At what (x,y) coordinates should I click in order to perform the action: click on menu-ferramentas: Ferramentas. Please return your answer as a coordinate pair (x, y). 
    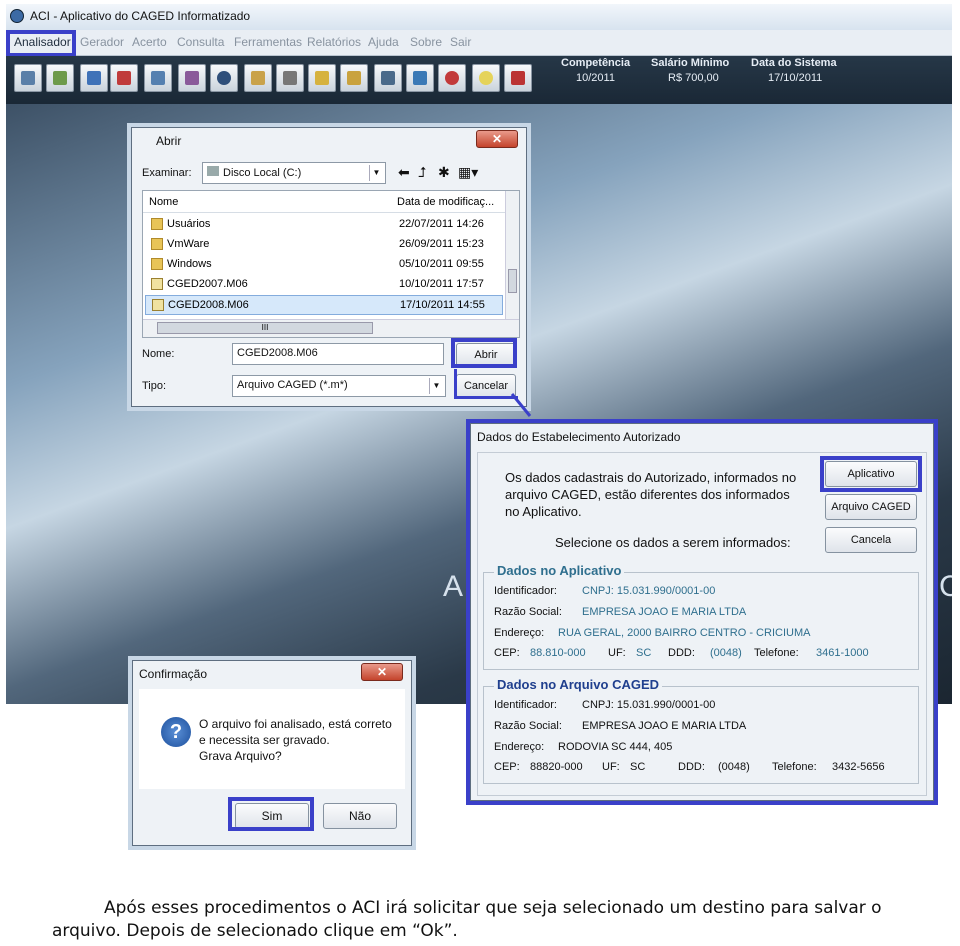
    Looking at the image, I should click on (268, 42).